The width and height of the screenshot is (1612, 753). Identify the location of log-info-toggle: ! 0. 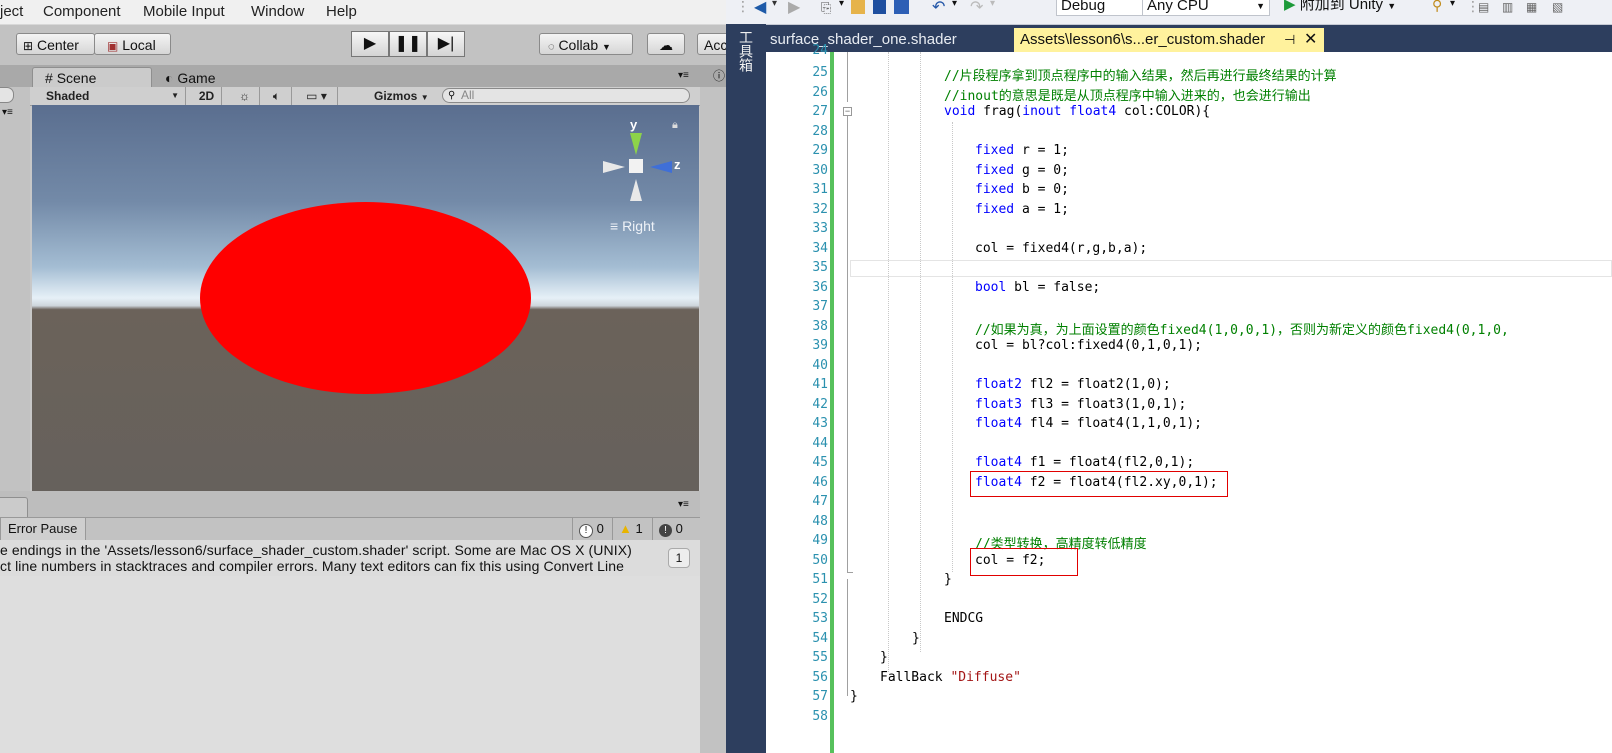
(592, 529).